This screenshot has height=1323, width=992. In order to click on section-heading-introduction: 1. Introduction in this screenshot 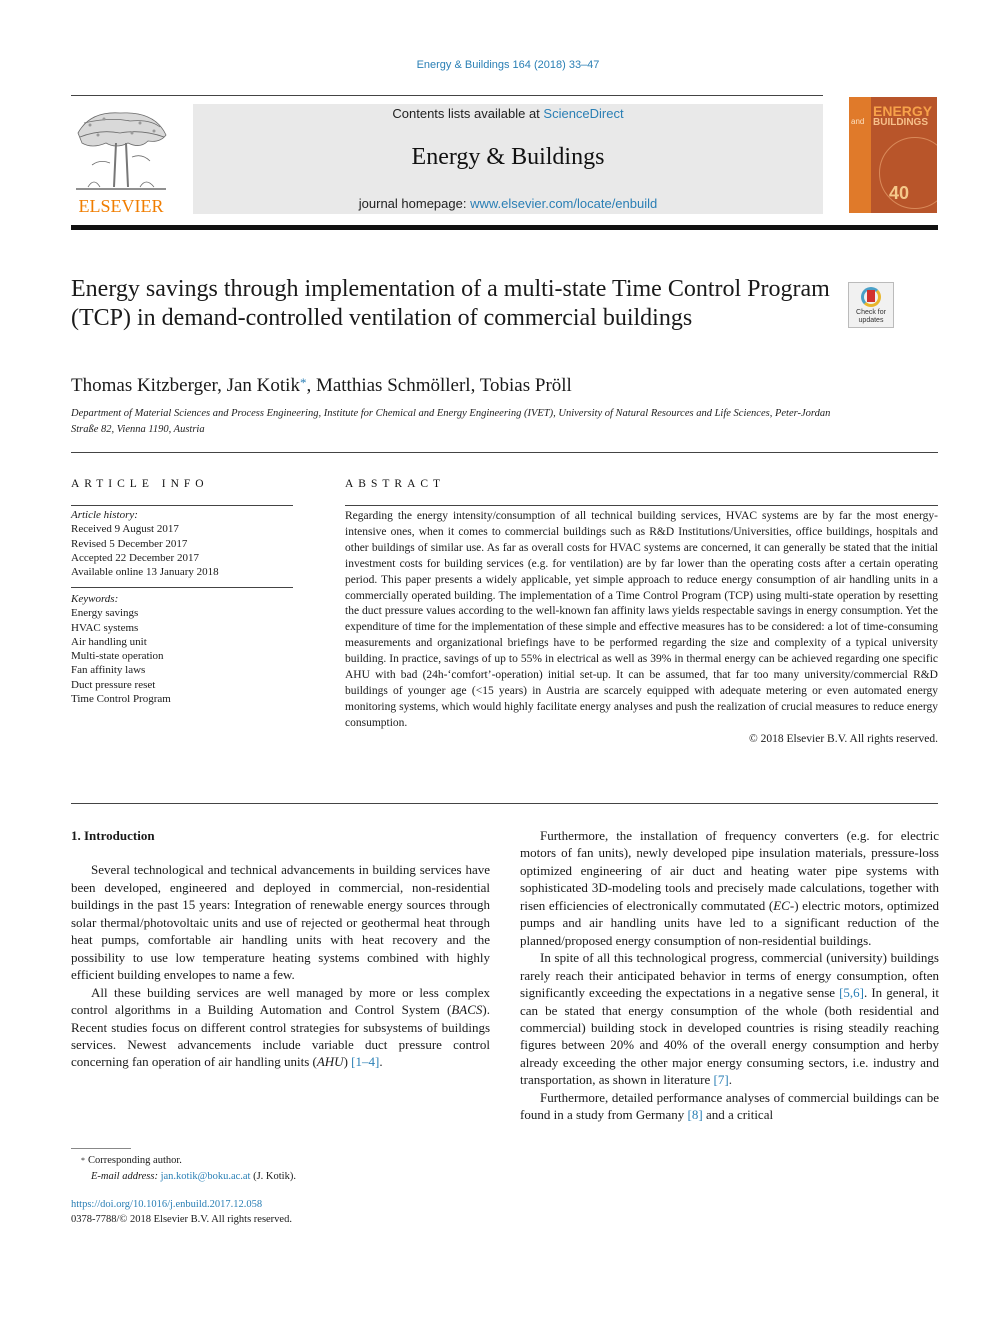, I will do `click(113, 835)`.